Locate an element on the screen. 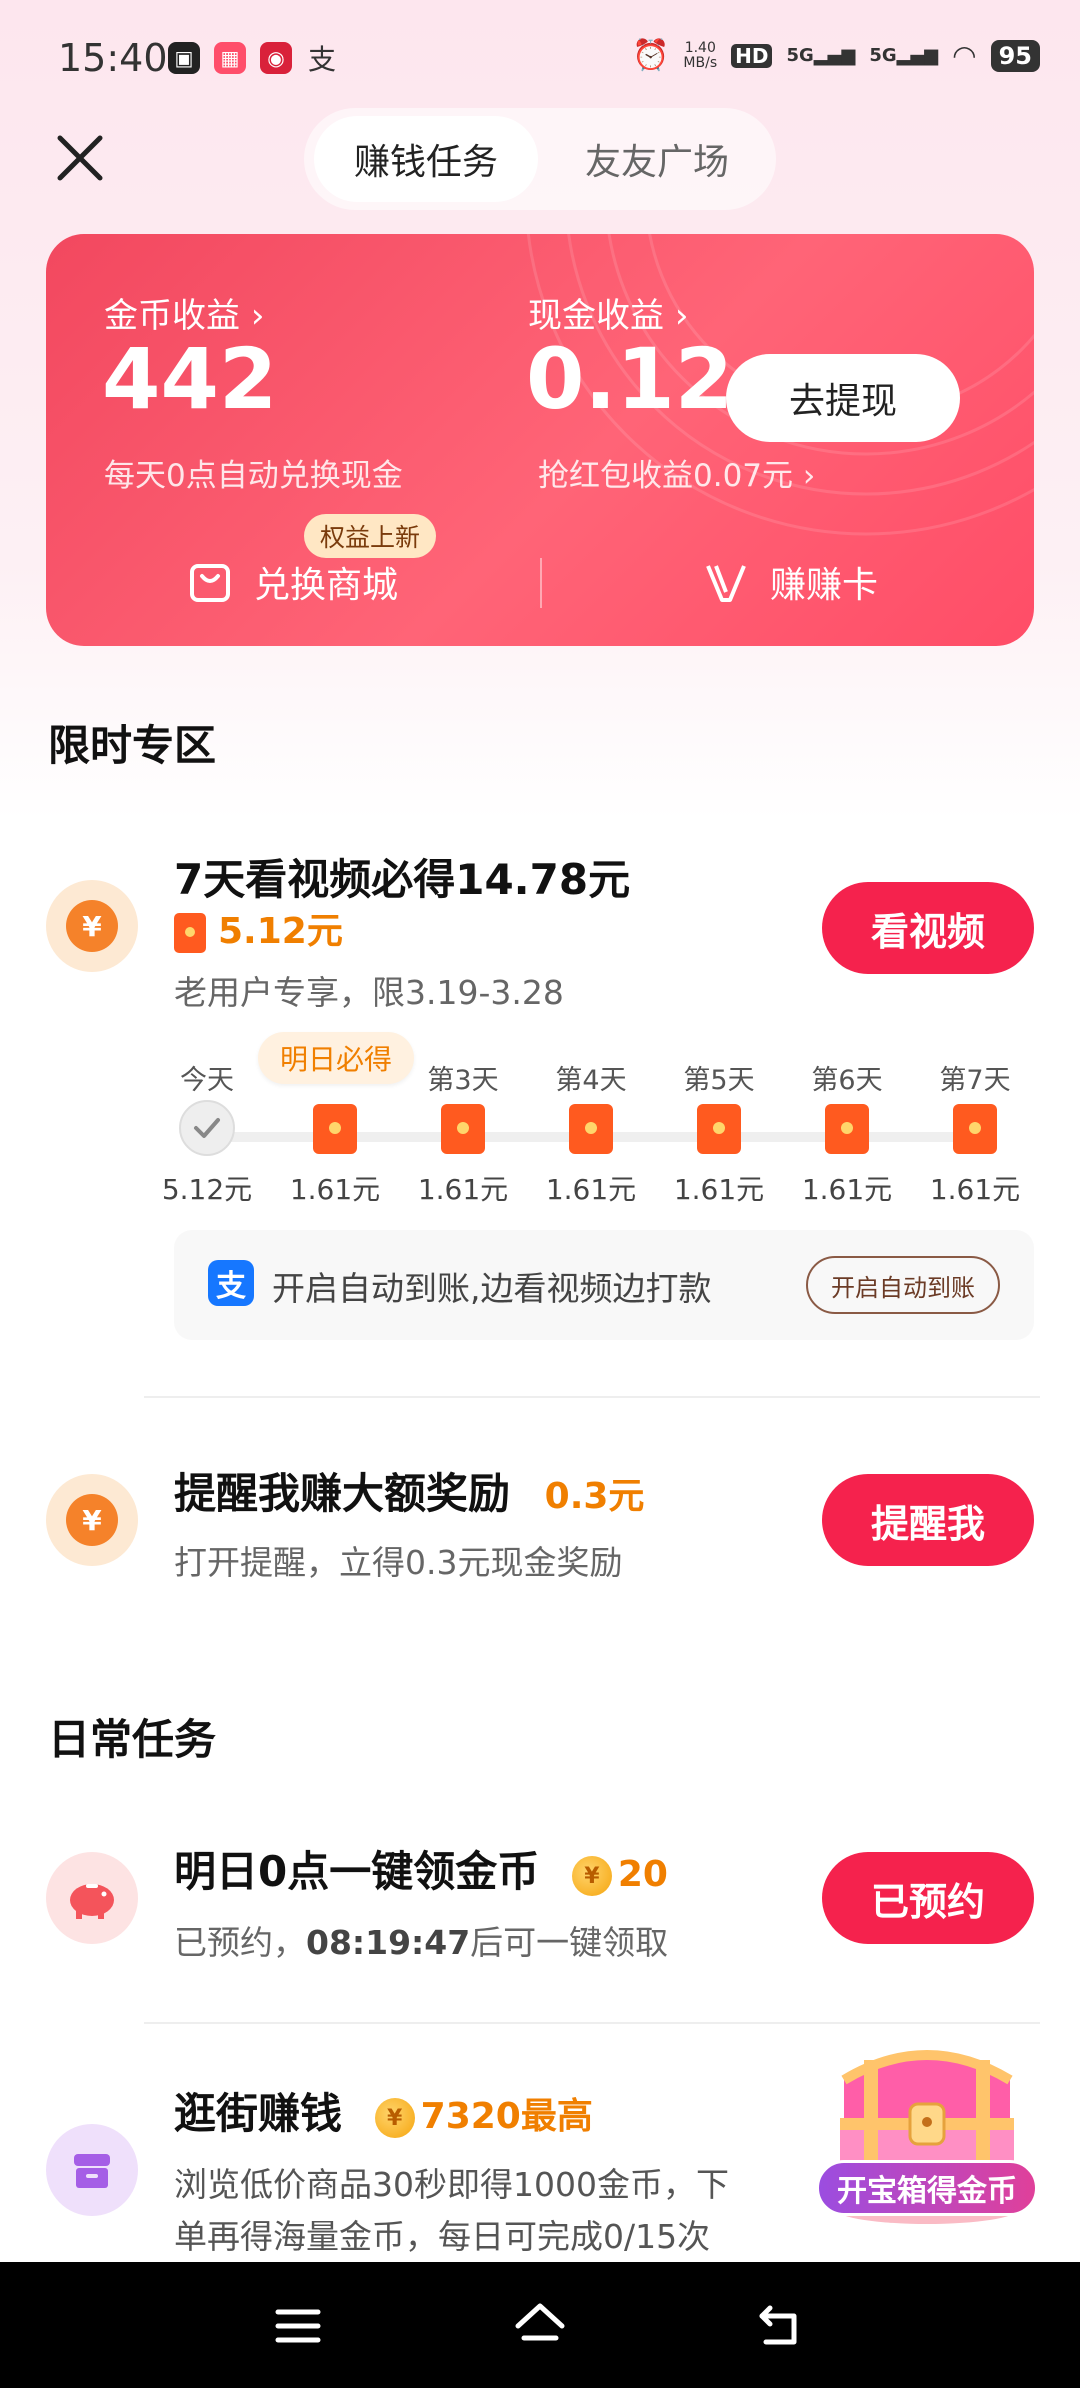  chevron-right-icon: › is located at coordinates (809, 476).